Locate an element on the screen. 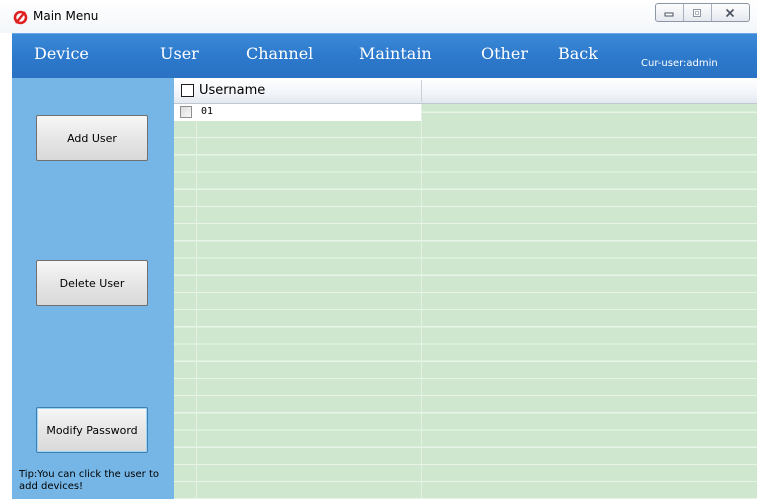 This screenshot has height=499, width=757. header-column-divider is located at coordinates (421, 91).